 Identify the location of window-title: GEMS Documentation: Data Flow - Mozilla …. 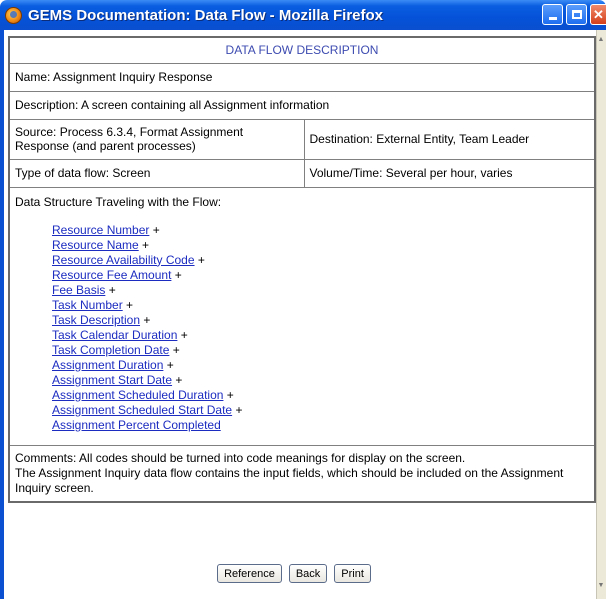
(206, 15).